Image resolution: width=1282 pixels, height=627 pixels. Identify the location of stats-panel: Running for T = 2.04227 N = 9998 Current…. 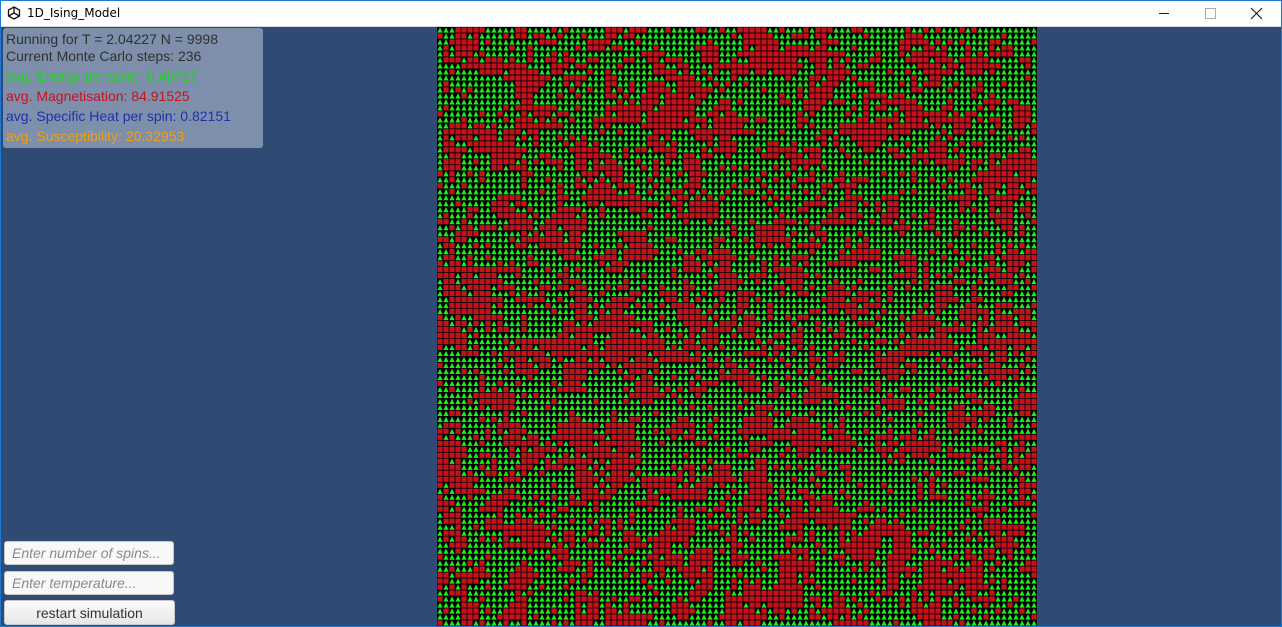
(133, 88).